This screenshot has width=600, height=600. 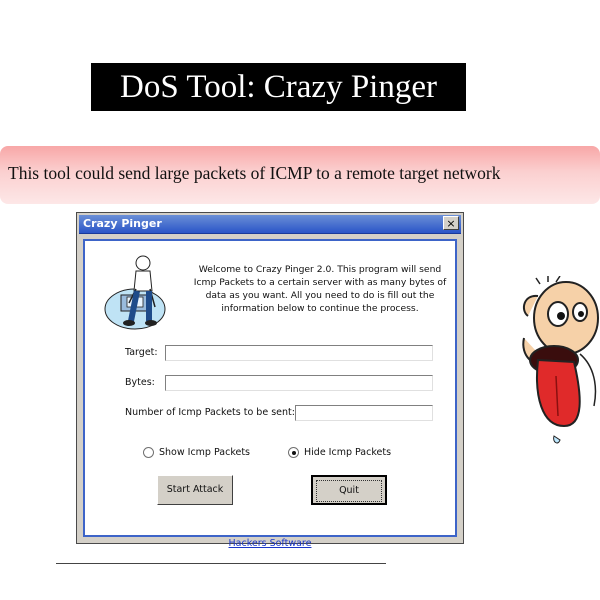 I want to click on hide-packets-radio, so click(x=293, y=452).